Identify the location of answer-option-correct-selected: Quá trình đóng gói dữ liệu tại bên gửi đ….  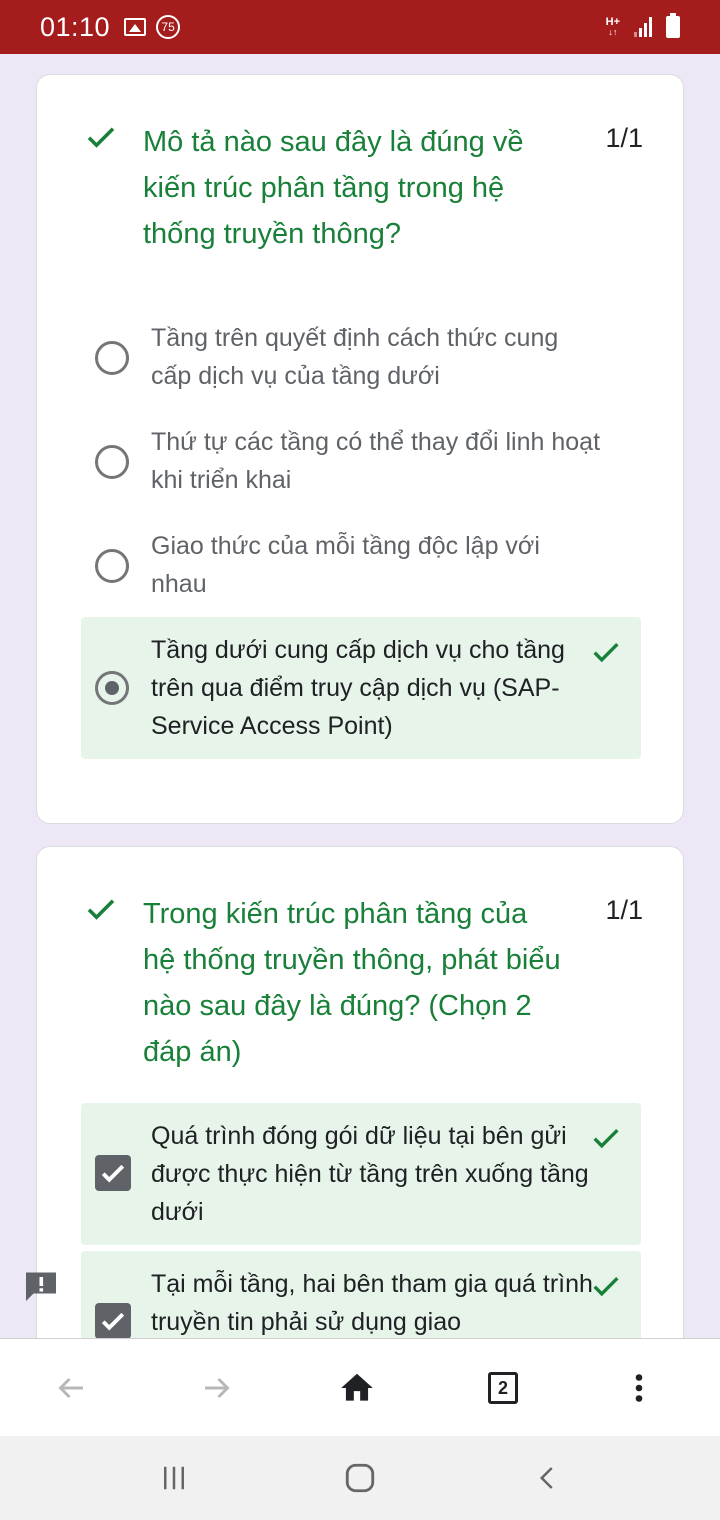
(361, 1174).